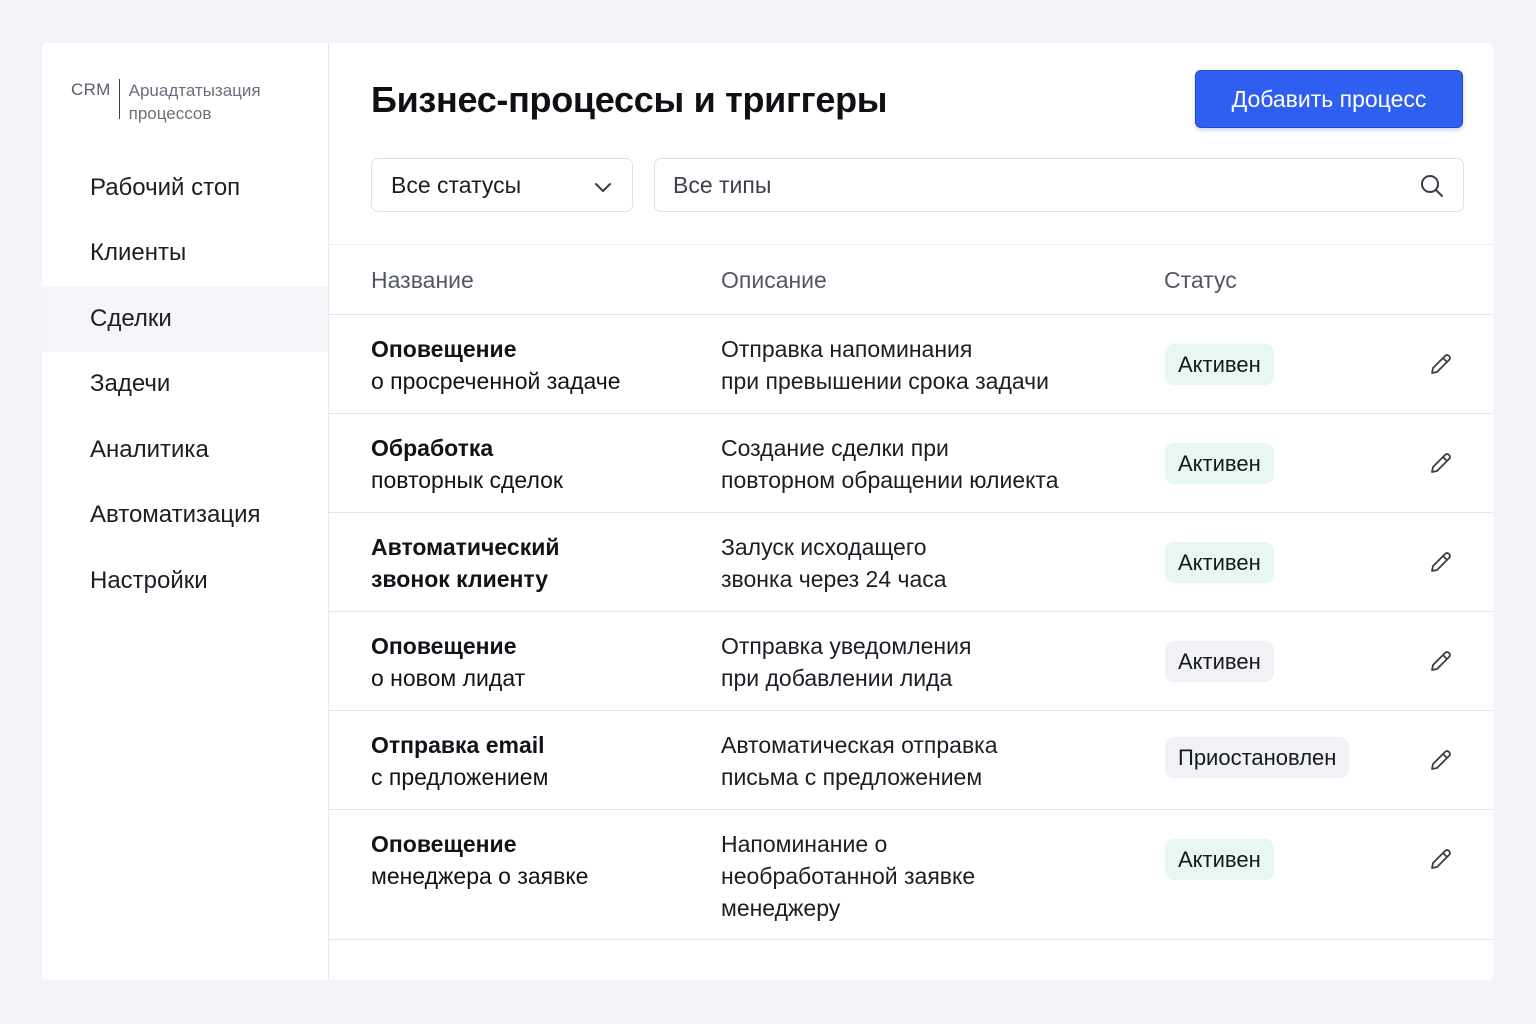 The width and height of the screenshot is (1536, 1024). Describe the element at coordinates (824, 547) in the screenshot. I see `process-description-line: Залуск исходащего` at that location.